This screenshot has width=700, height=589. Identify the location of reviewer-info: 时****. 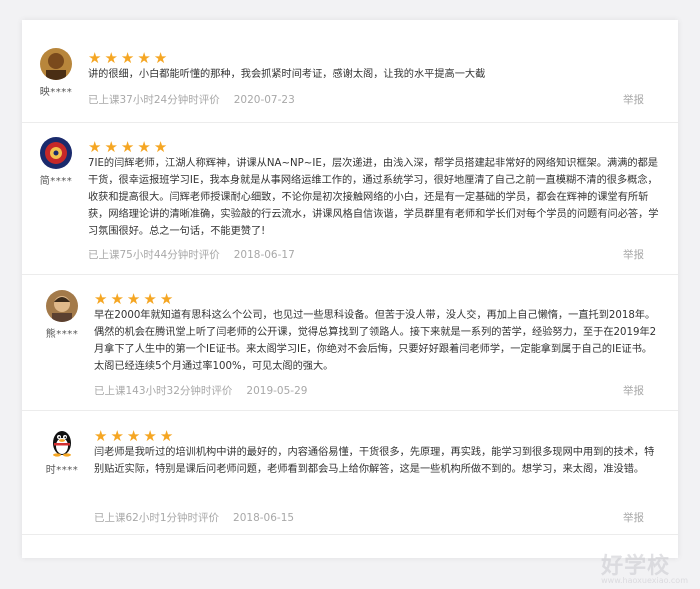
(62, 451).